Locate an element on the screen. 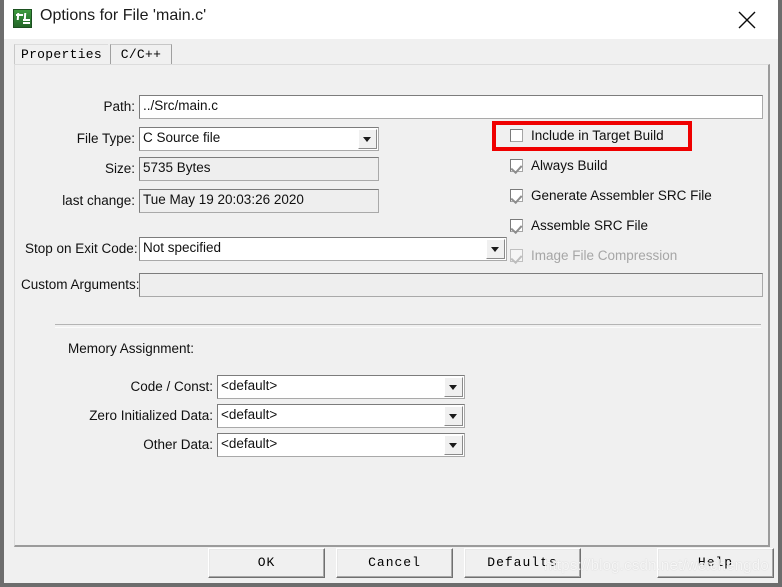 This screenshot has height=587, width=782. other-data-label: Other Data: is located at coordinates (178, 444).